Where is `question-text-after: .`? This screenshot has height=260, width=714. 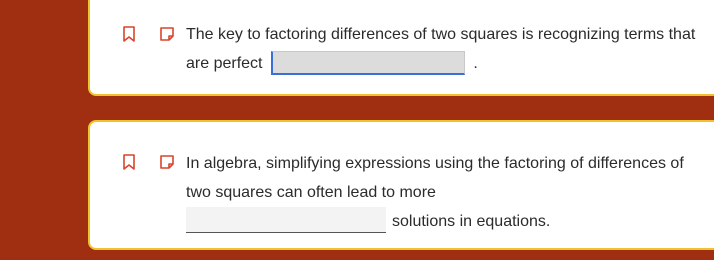
question-text-after: . is located at coordinates (475, 63).